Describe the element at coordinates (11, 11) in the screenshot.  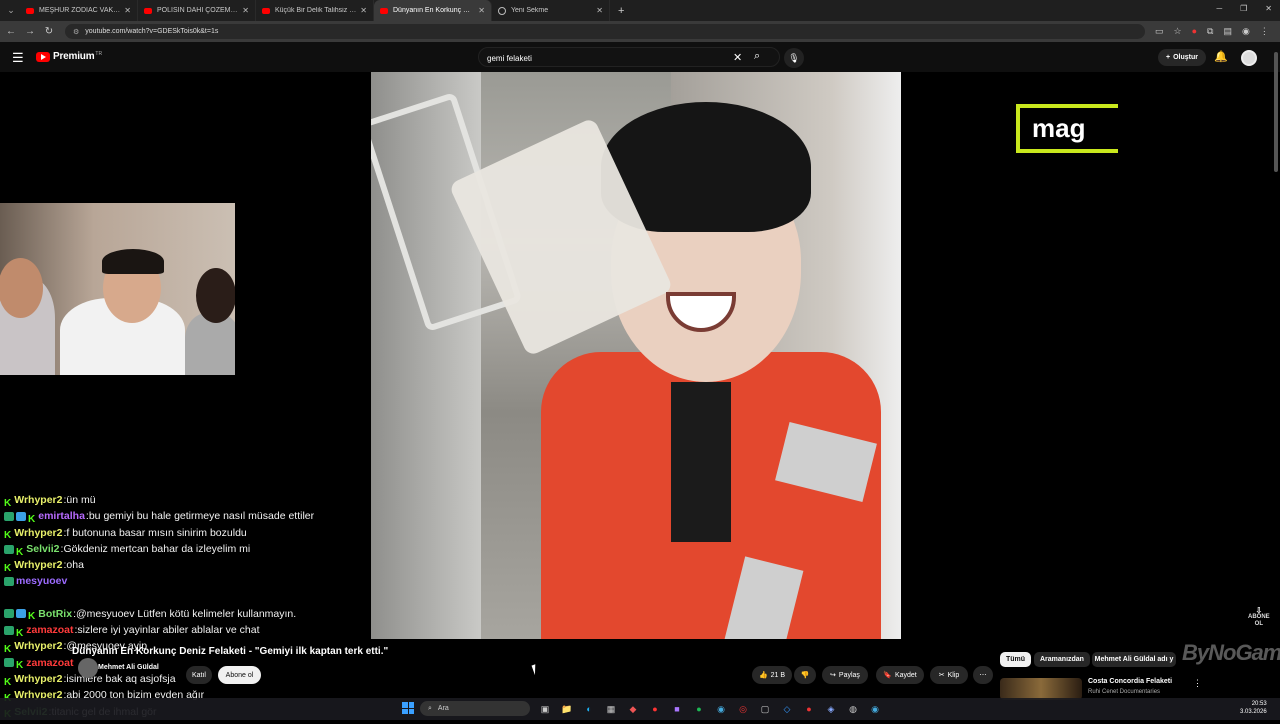
I see `tab-search-icon: ⌄` at that location.